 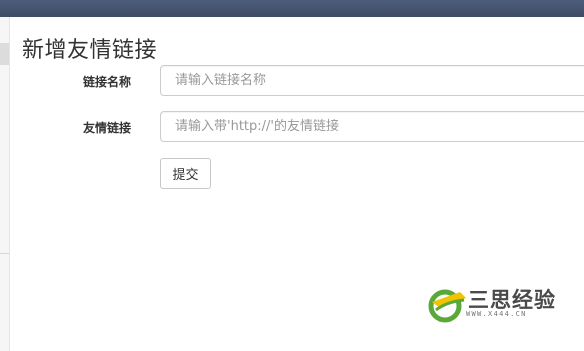 I want to click on watermark: 三思经验 WWW.X444.CN, so click(x=505, y=305).